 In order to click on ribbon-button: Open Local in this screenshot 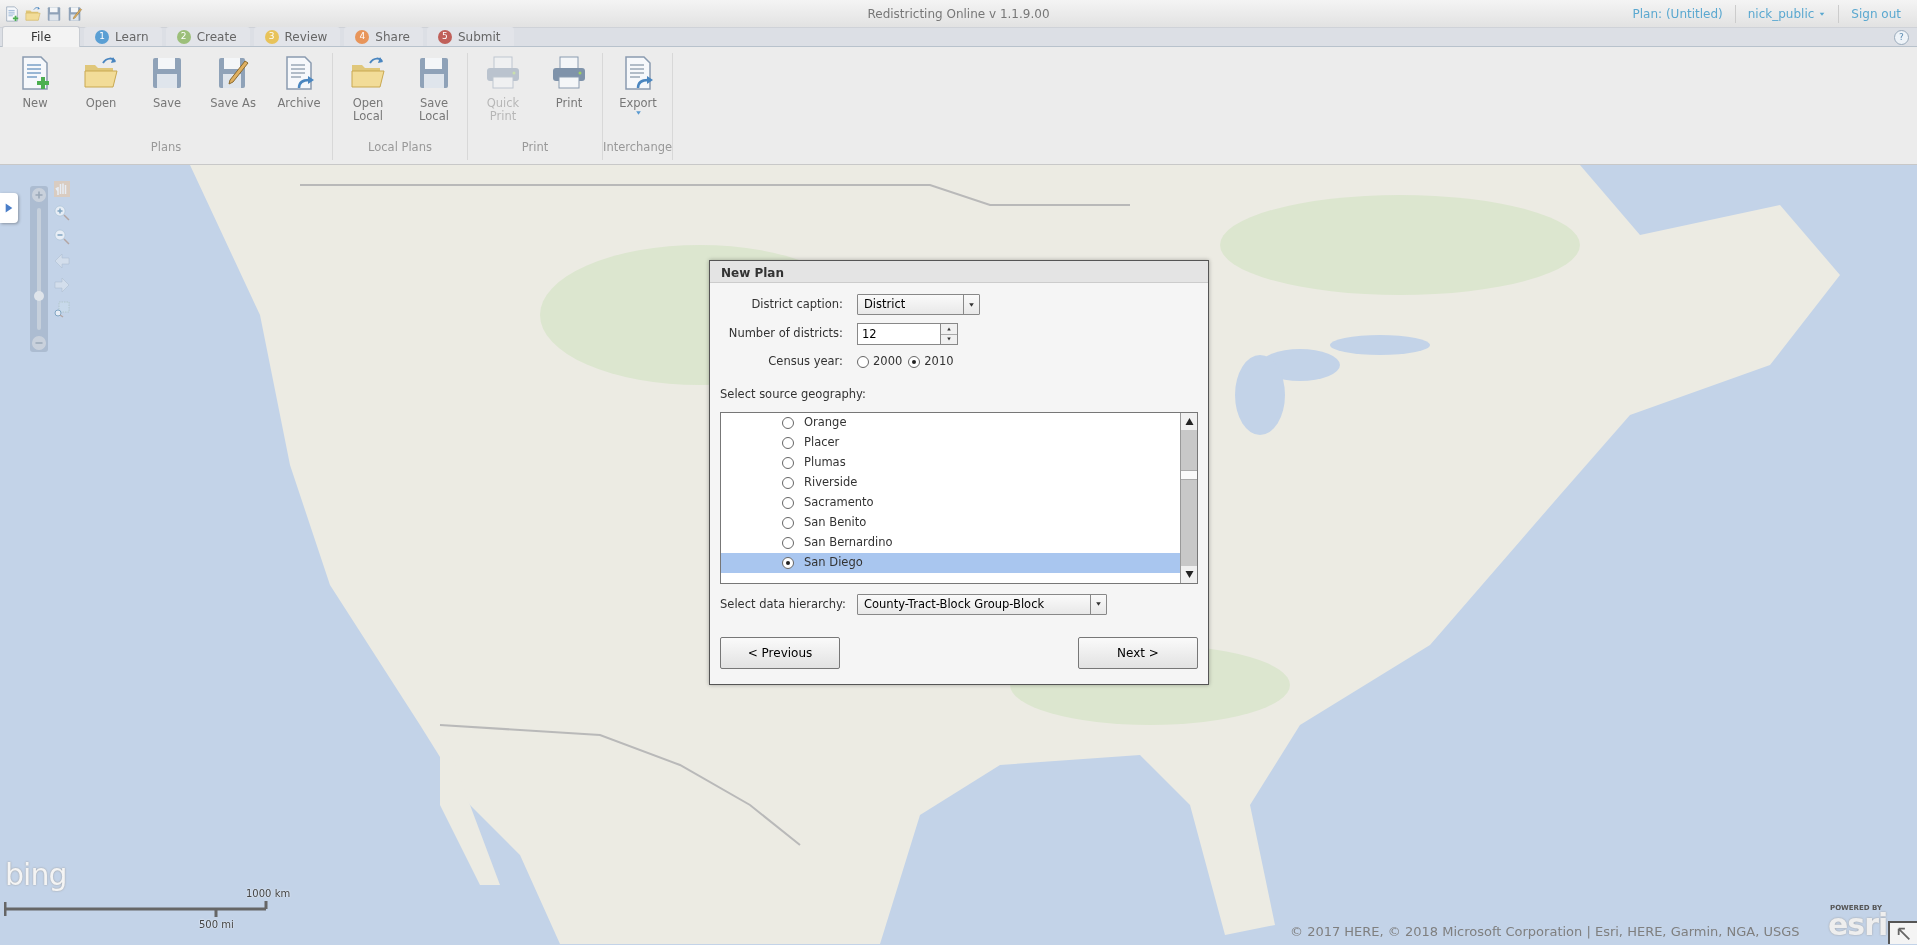, I will do `click(368, 96)`.